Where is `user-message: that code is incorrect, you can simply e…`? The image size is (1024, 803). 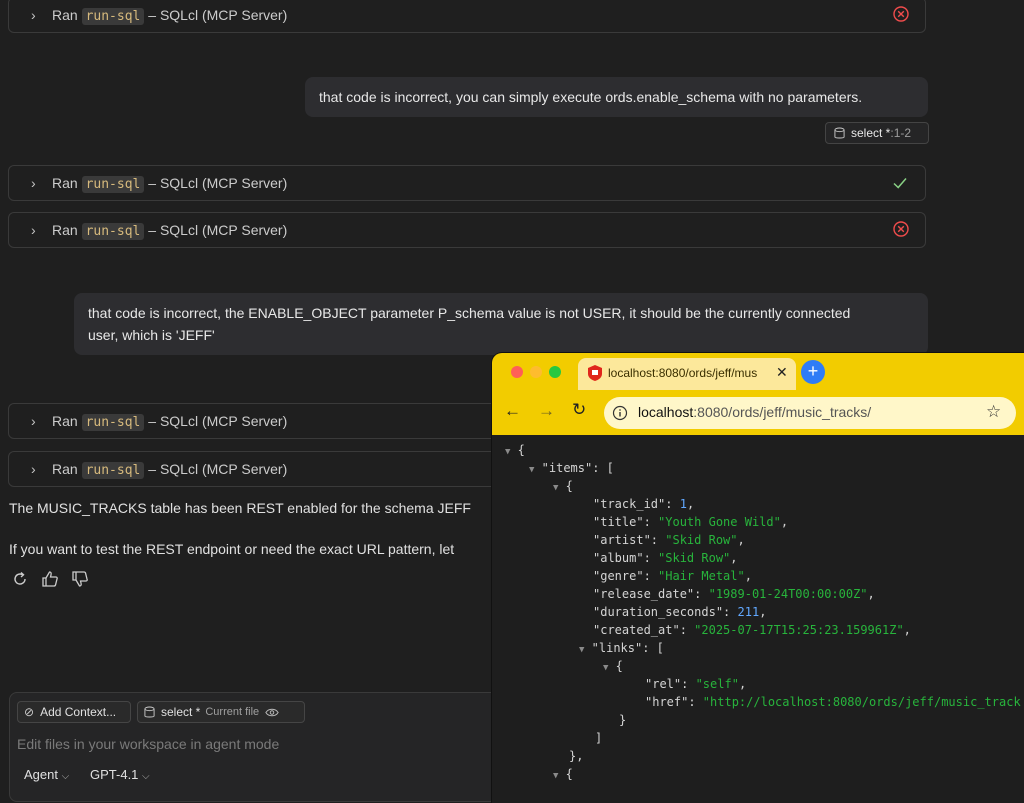 user-message: that code is incorrect, you can simply e… is located at coordinates (616, 97).